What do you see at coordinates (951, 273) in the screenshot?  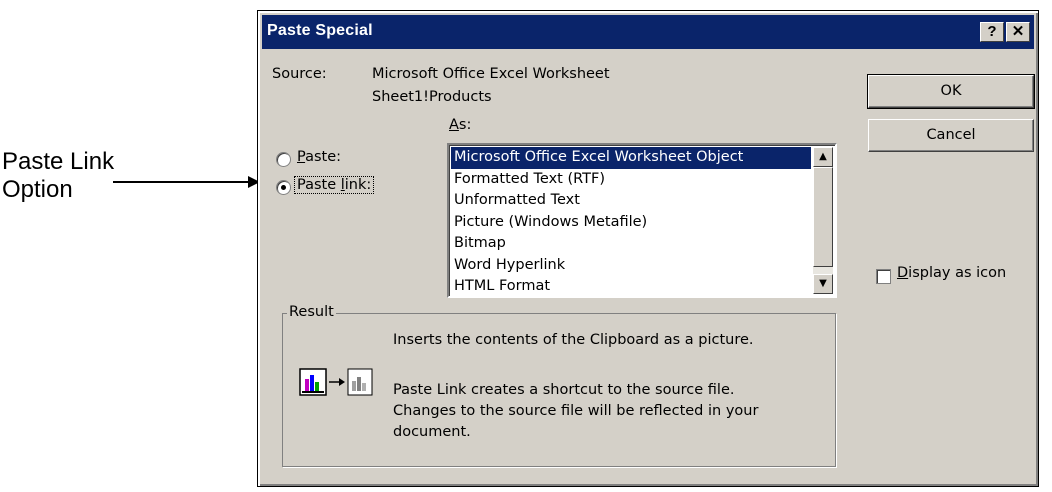 I see `display-as-icon-label: Display as icon` at bounding box center [951, 273].